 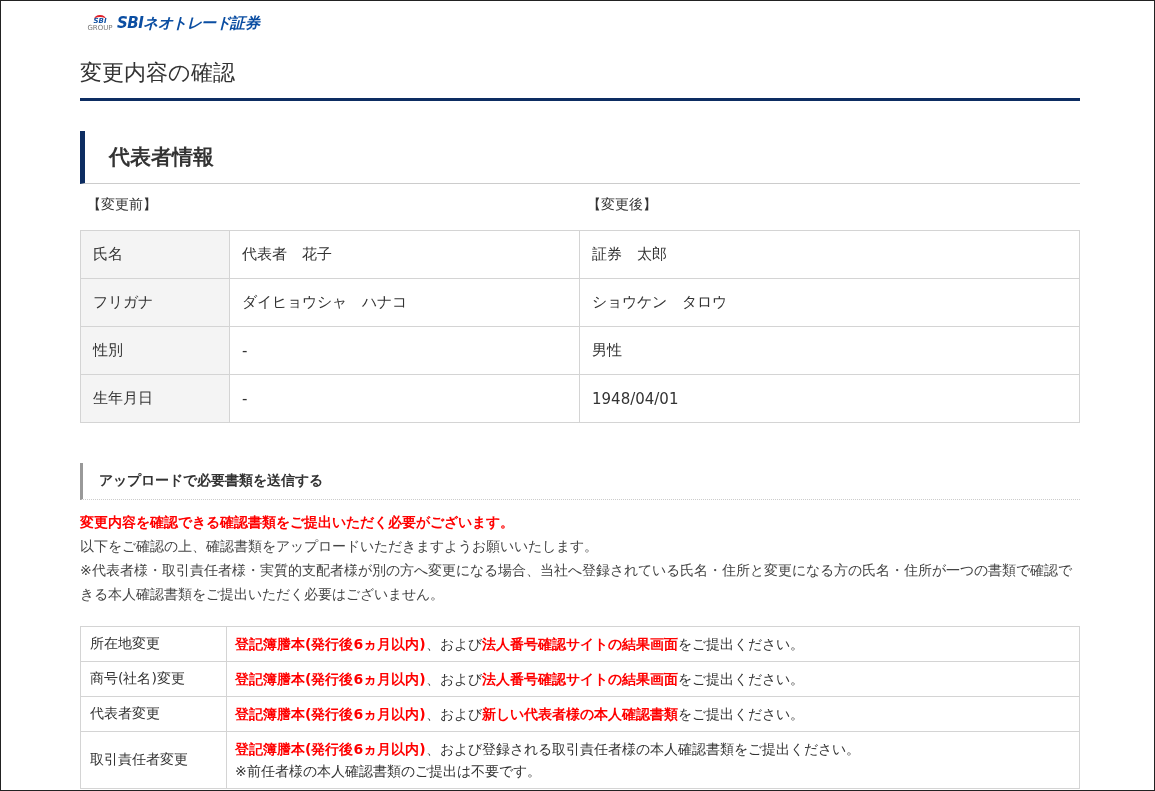 What do you see at coordinates (829, 254) in the screenshot?
I see `after-value-cell: 証券 太郎` at bounding box center [829, 254].